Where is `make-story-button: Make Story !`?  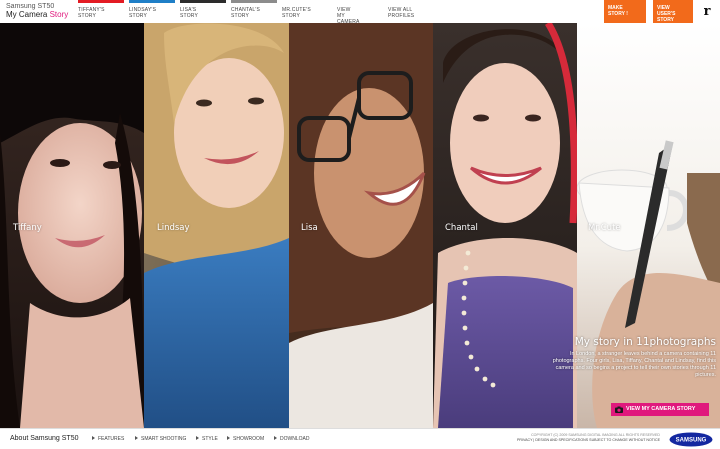 make-story-button: Make Story ! is located at coordinates (625, 11).